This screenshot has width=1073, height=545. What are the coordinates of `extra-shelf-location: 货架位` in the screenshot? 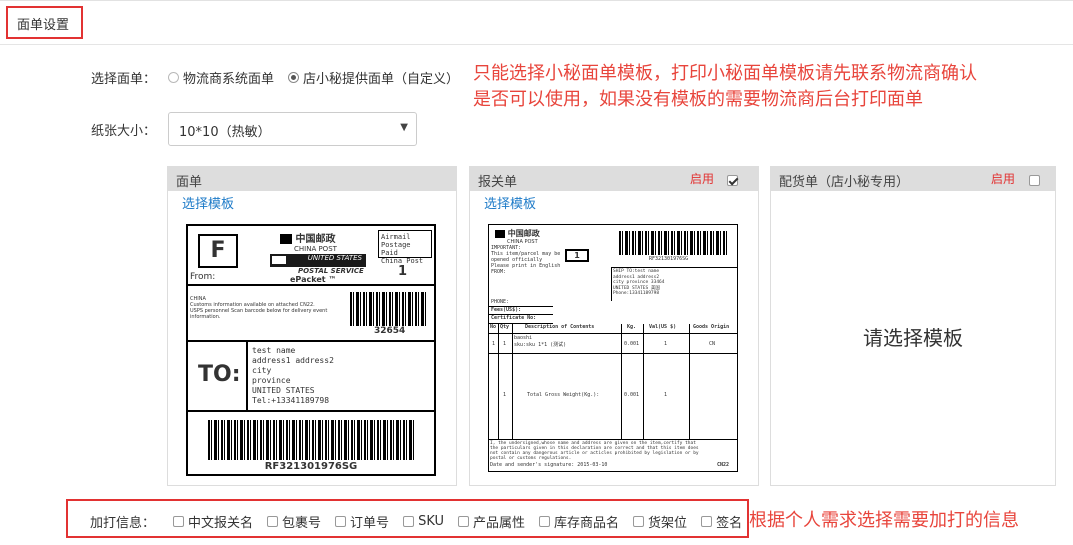 It's located at (660, 521).